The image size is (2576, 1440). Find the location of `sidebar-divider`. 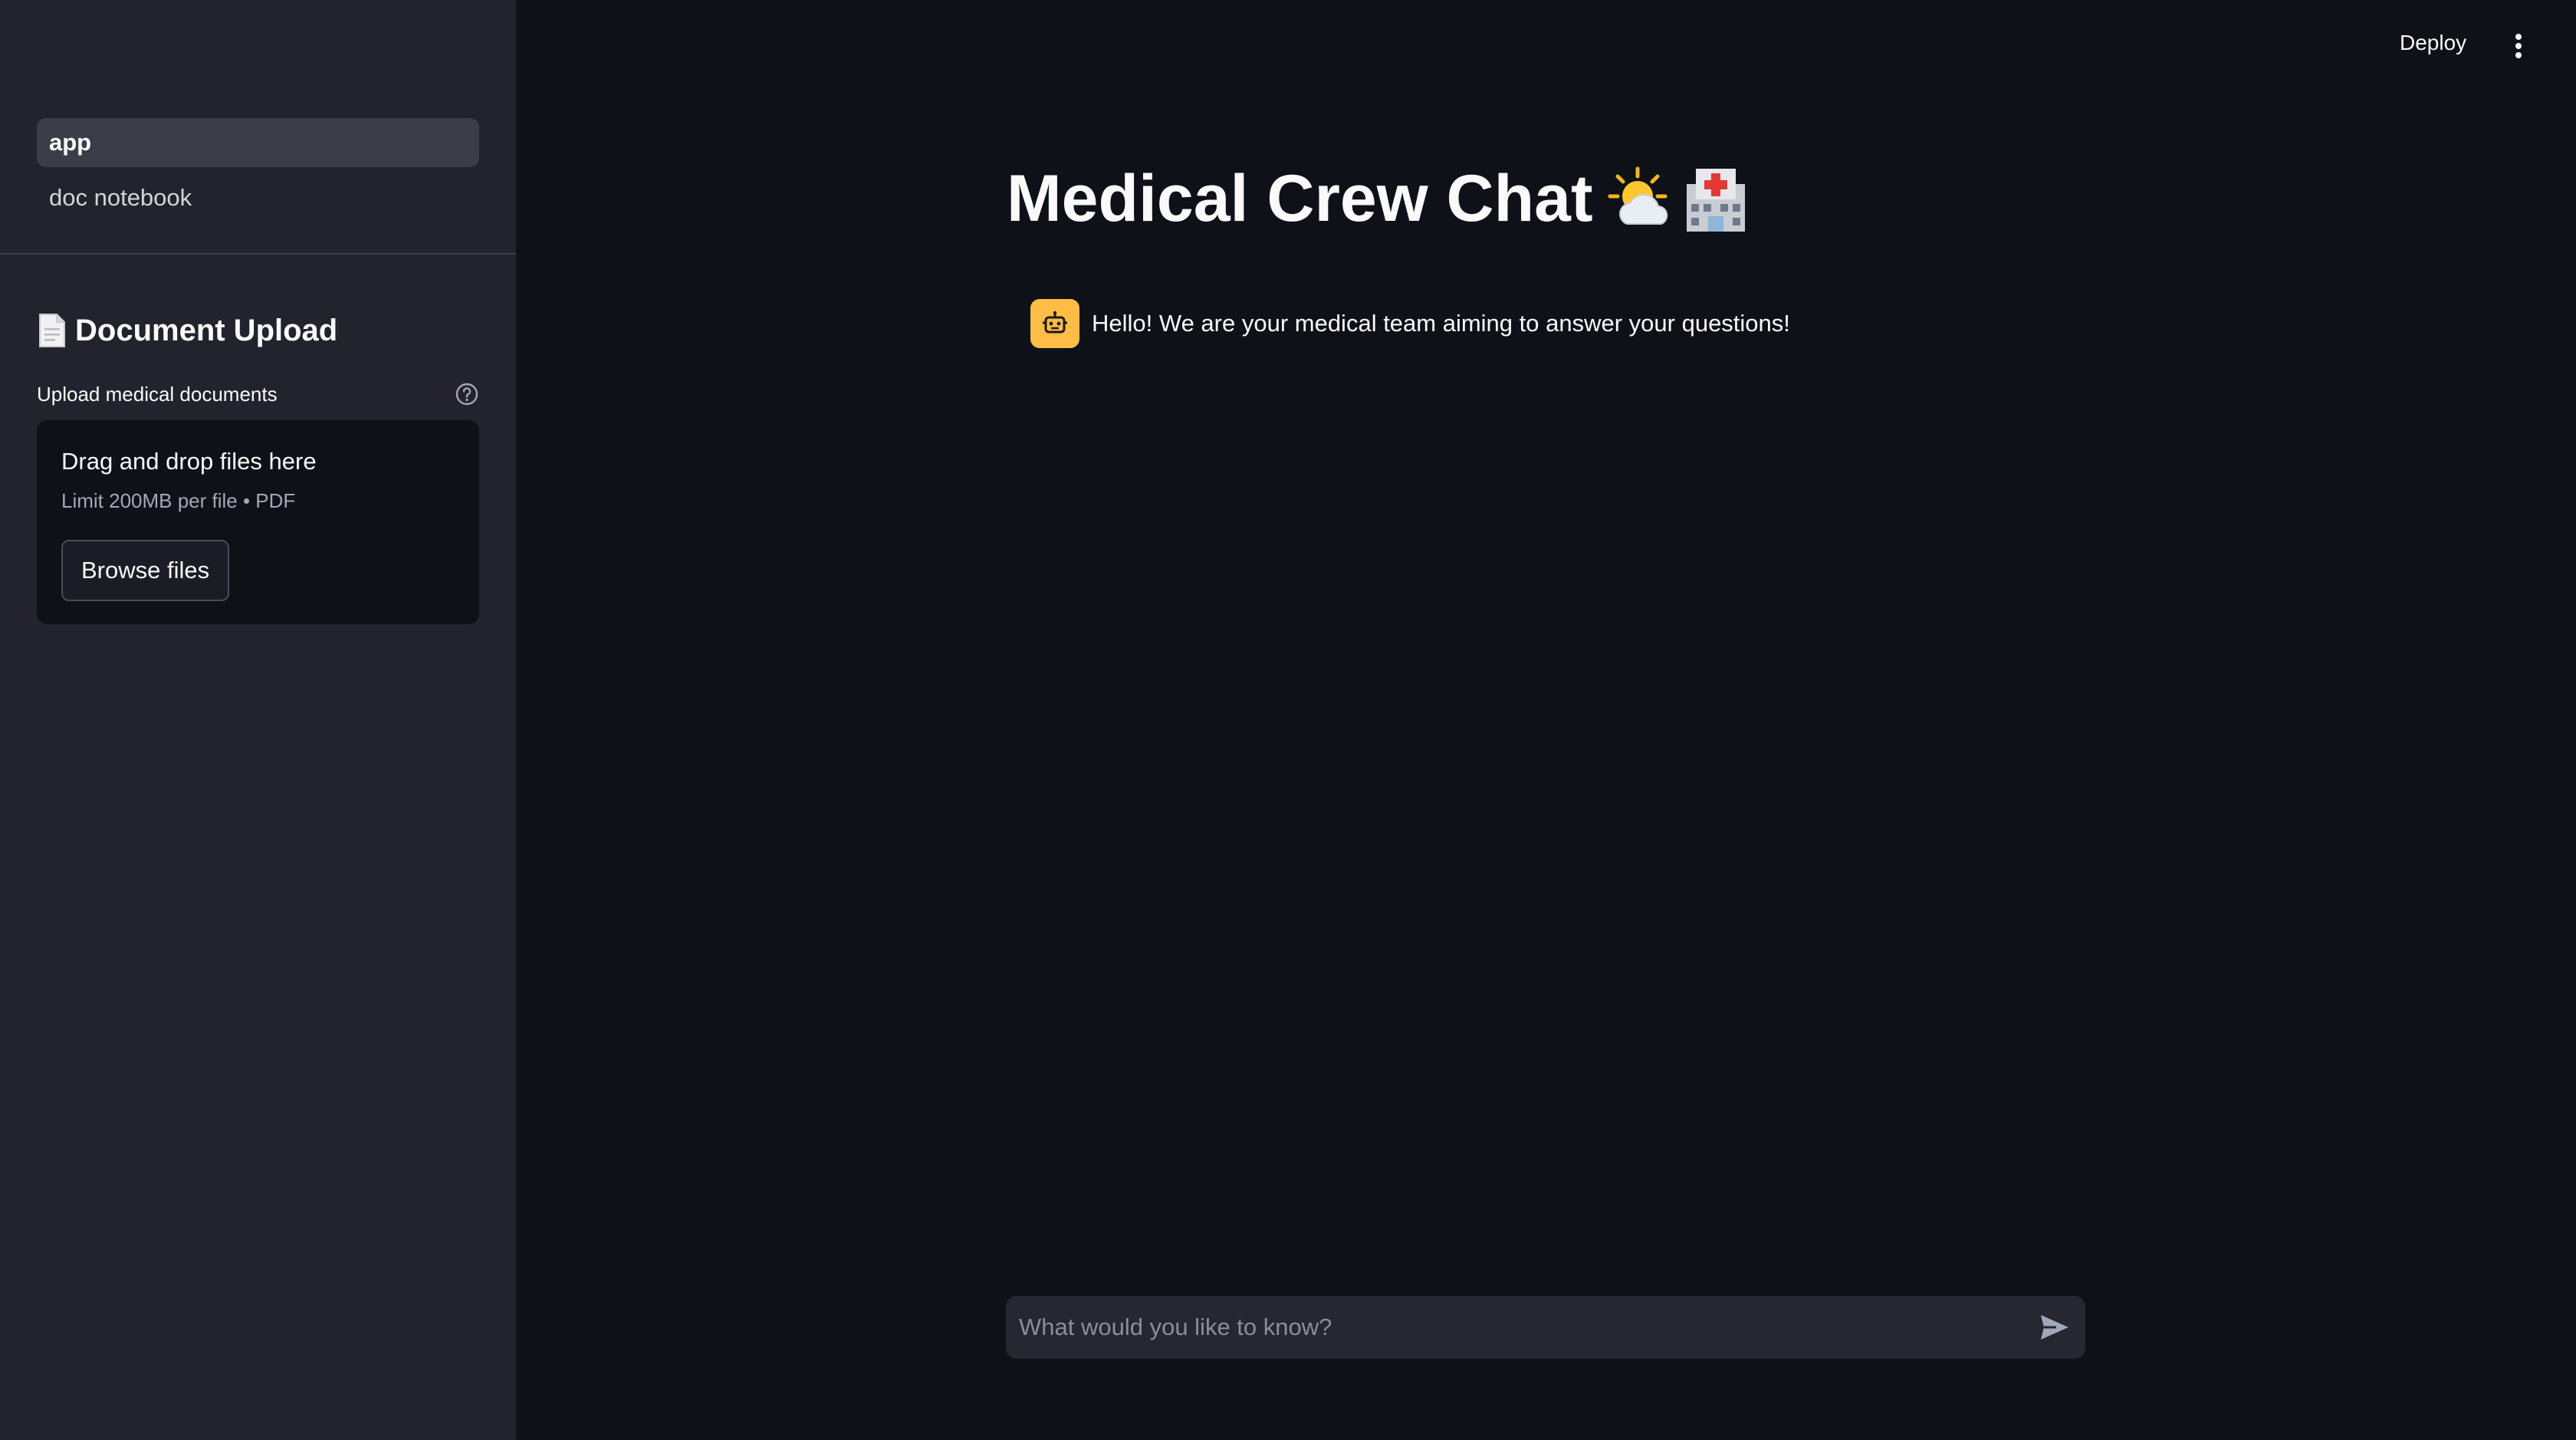

sidebar-divider is located at coordinates (258, 254).